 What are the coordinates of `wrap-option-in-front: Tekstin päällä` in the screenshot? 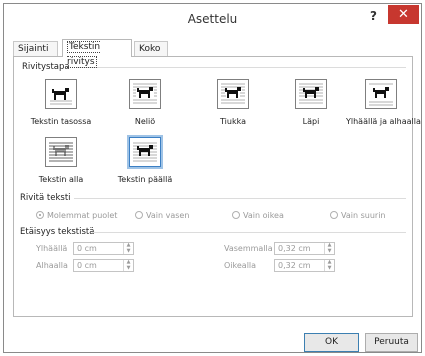 It's located at (145, 161).